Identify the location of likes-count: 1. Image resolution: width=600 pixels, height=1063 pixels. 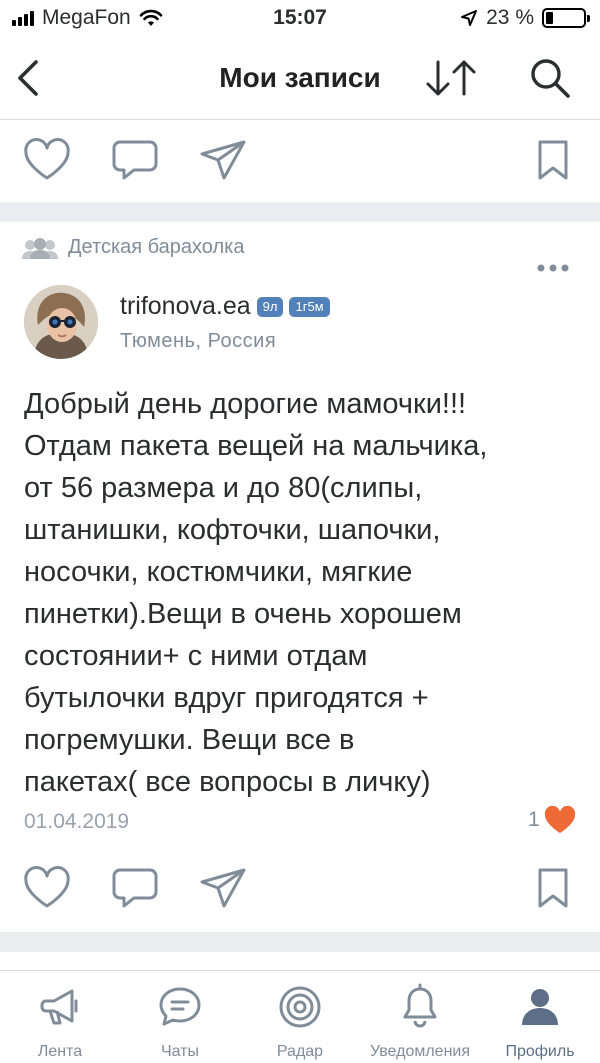
(534, 819).